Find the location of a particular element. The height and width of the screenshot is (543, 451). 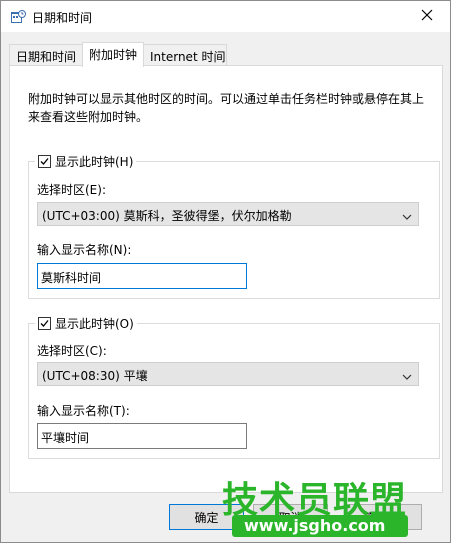

clock1-checkbox-label: 显示此时钟(H) is located at coordinates (94, 162).